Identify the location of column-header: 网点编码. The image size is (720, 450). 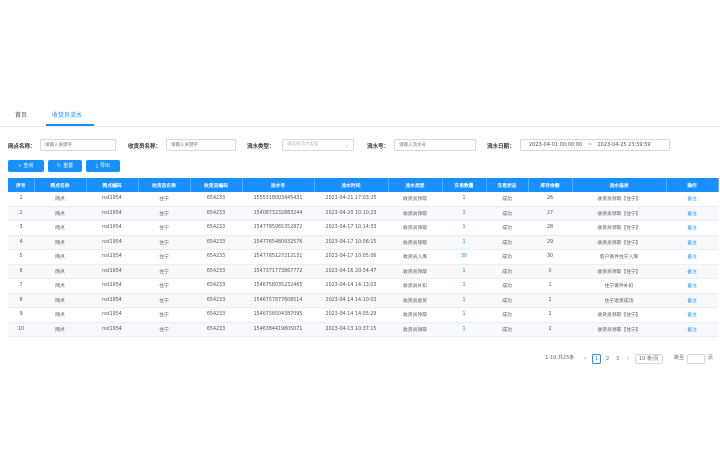
(112, 185).